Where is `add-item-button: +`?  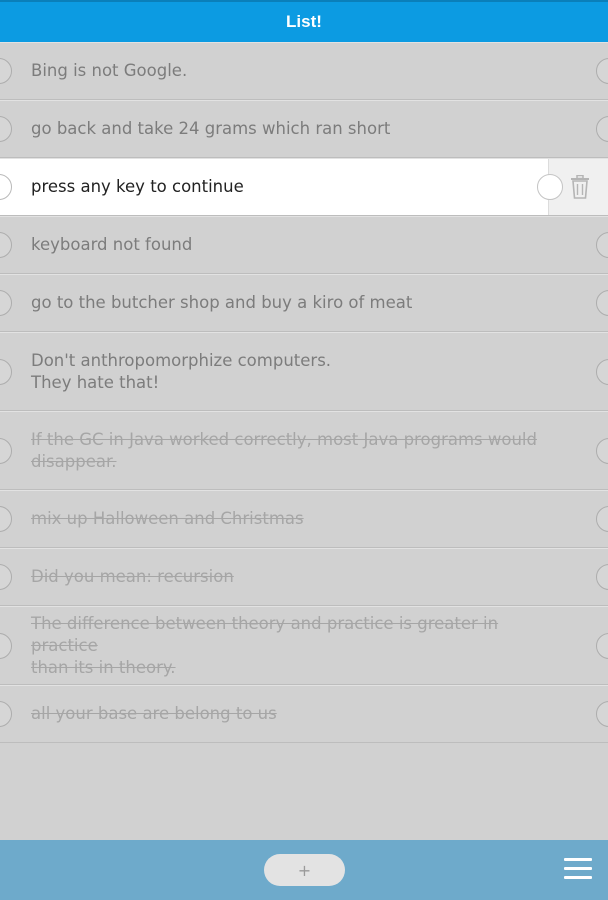 add-item-button: + is located at coordinates (304, 870).